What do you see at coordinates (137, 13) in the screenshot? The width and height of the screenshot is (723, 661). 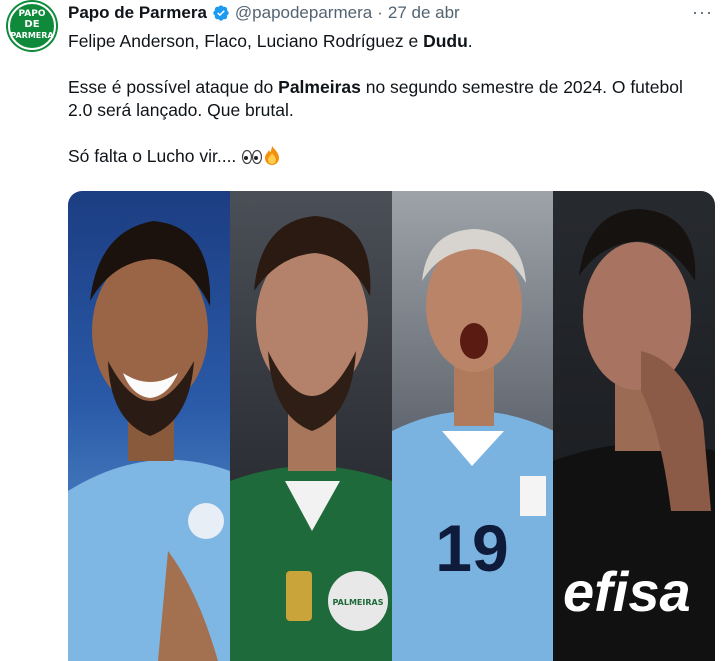 I see `author-name: Papo de Parmera` at bounding box center [137, 13].